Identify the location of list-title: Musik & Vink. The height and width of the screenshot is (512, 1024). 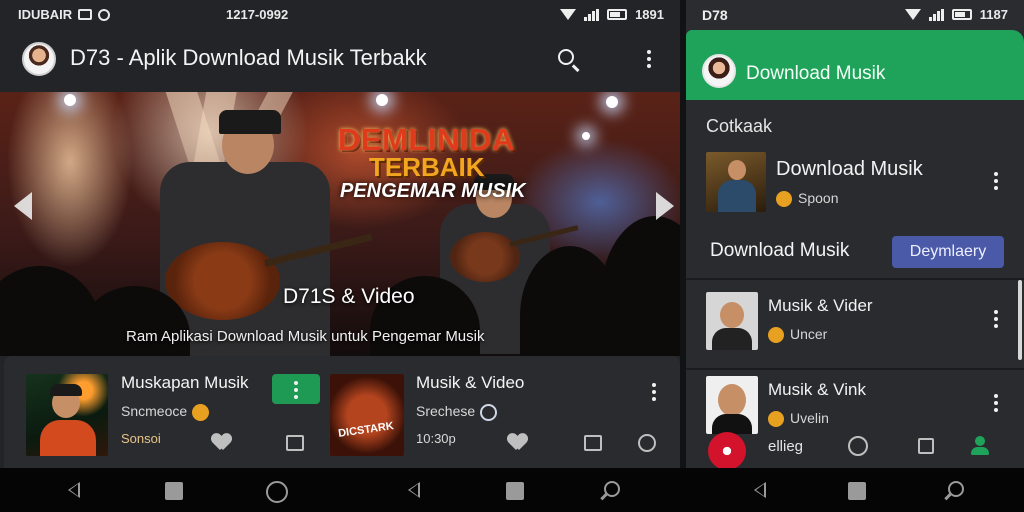
(817, 389).